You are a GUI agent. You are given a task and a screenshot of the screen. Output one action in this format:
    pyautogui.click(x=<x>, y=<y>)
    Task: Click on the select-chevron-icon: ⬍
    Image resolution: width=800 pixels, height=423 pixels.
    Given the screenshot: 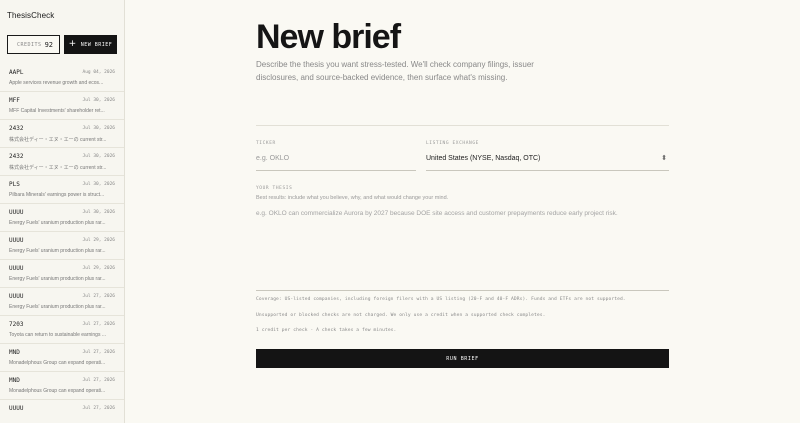 What is the action you would take?
    pyautogui.click(x=664, y=158)
    